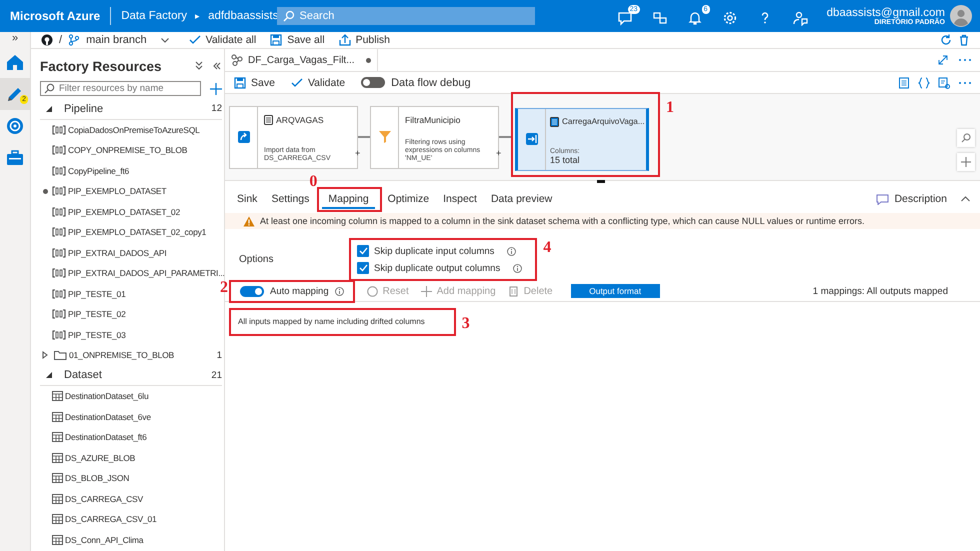  What do you see at coordinates (131, 294) in the screenshot?
I see `tree-item: PIP_TESTE_01` at bounding box center [131, 294].